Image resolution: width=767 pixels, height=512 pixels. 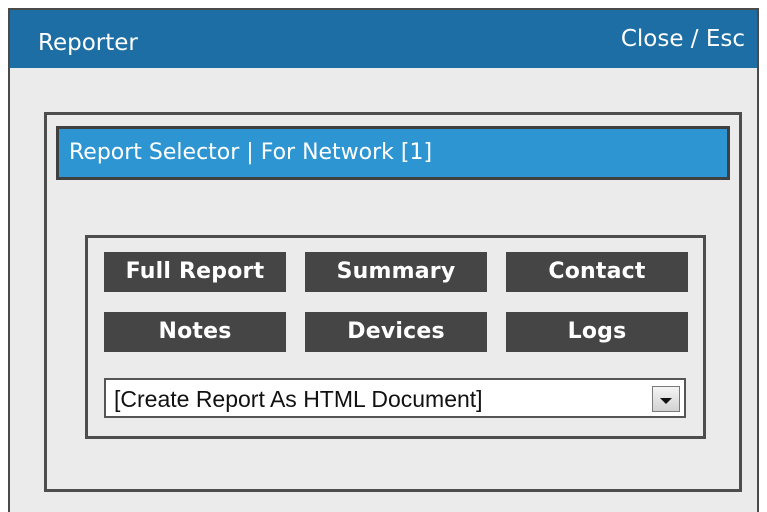 What do you see at coordinates (396, 332) in the screenshot?
I see `devices-button: Devices` at bounding box center [396, 332].